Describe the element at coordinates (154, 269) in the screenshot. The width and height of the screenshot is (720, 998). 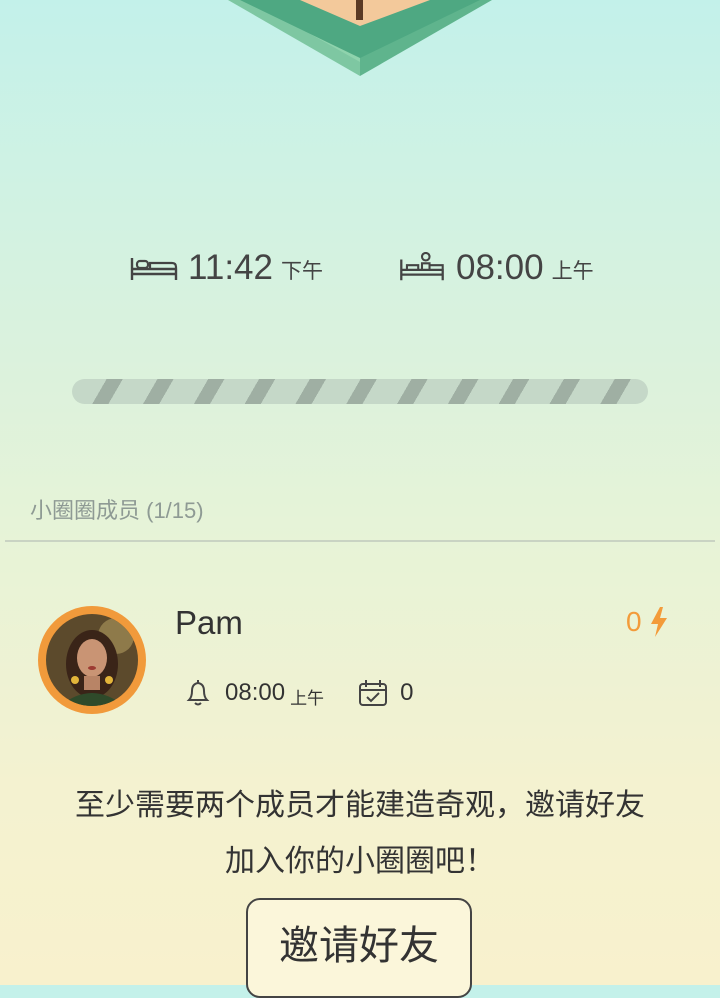
I see `bed-icon` at that location.